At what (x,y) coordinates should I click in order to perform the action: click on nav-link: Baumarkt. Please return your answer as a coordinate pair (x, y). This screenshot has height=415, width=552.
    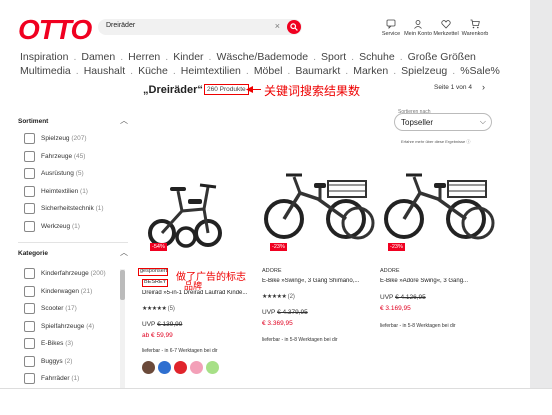
    Looking at the image, I should click on (317, 71).